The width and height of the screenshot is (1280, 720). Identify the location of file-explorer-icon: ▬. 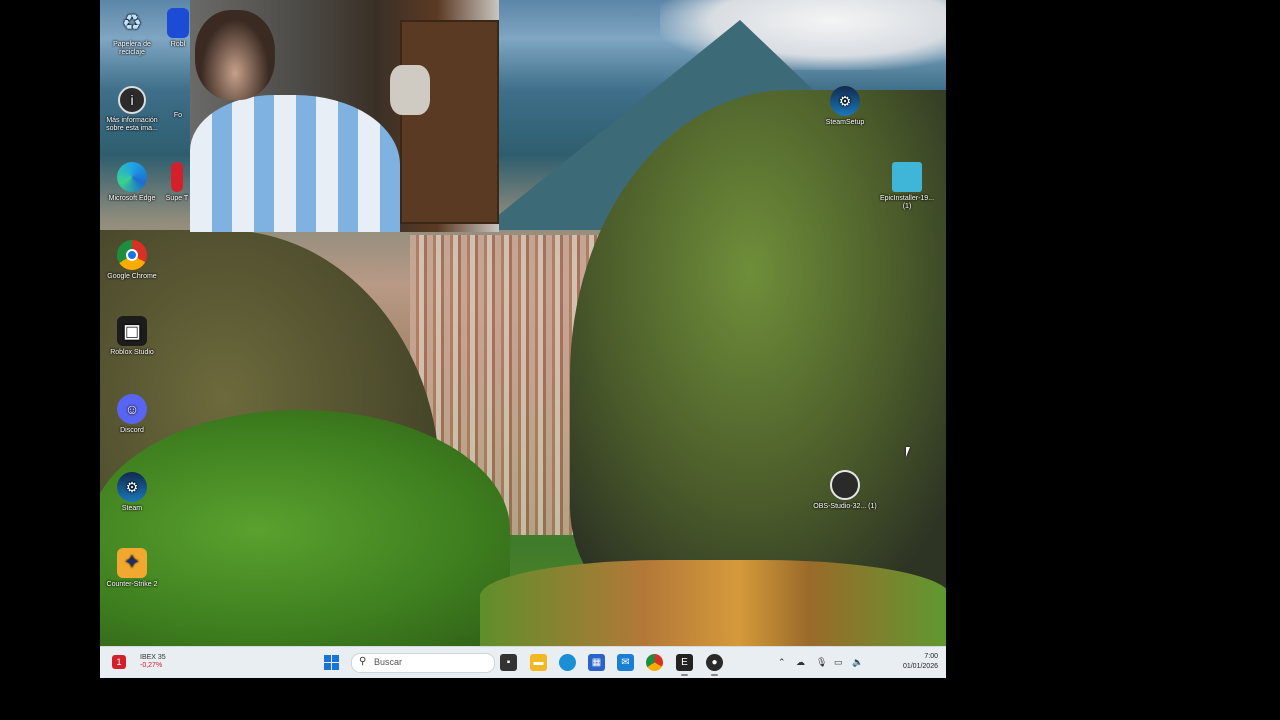
(538, 662).